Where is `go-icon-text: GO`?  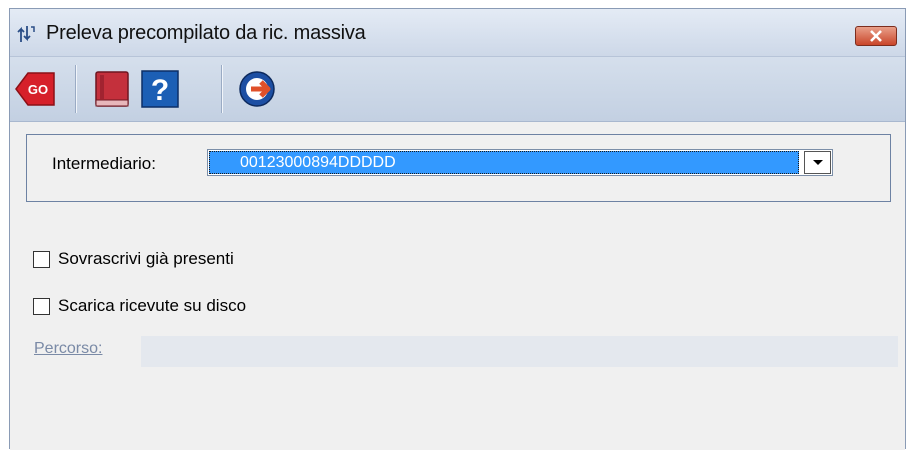
go-icon-text: GO is located at coordinates (38, 89).